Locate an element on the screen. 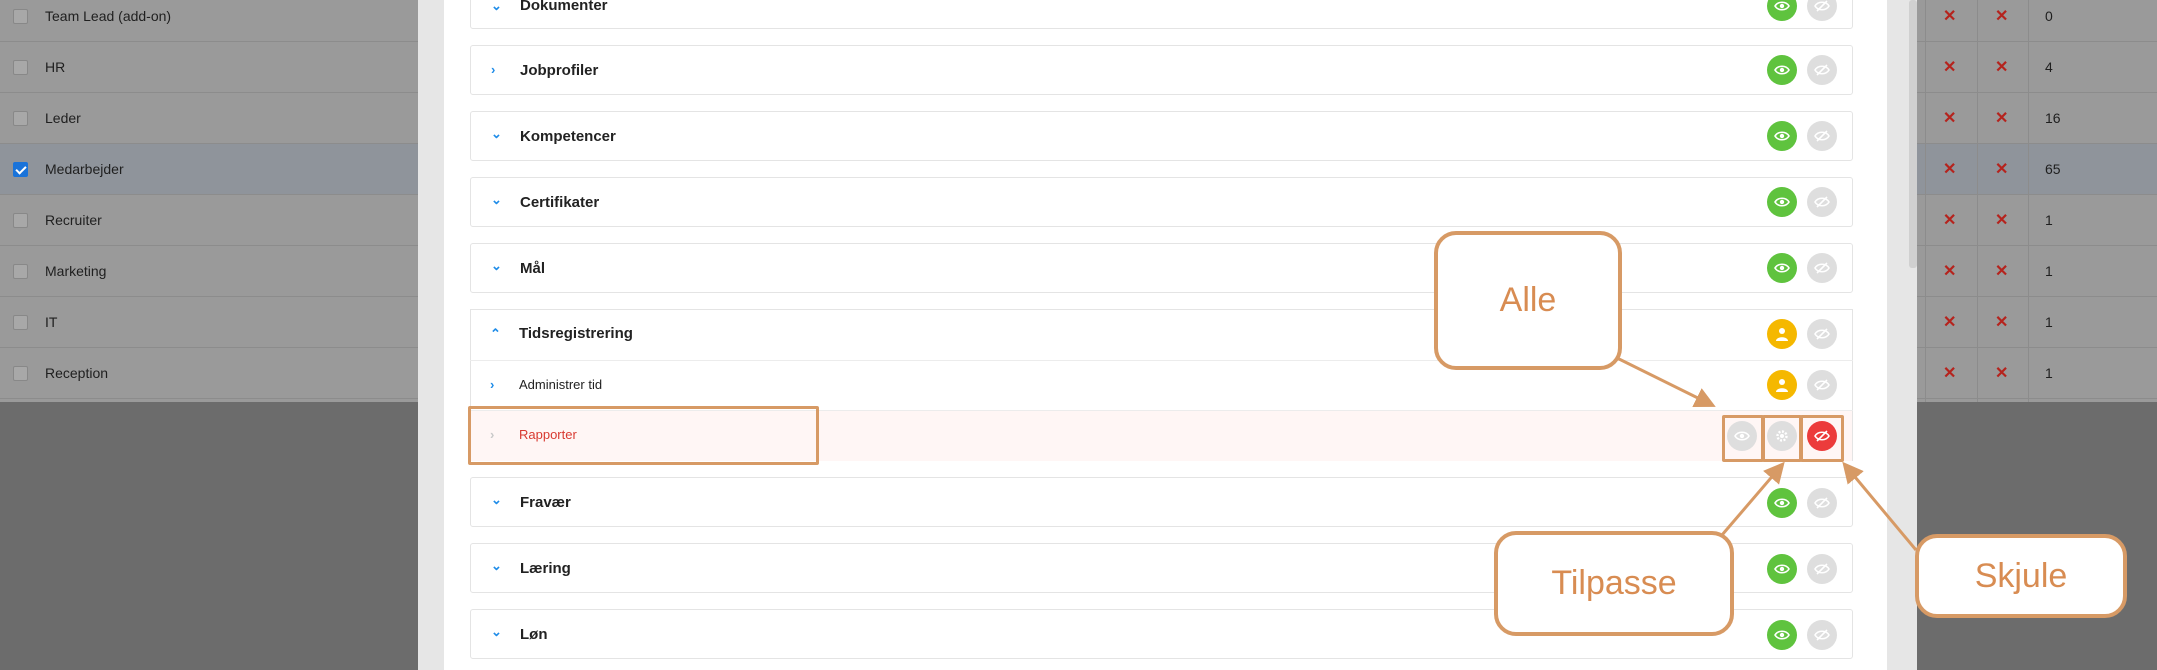  callout-alle: Alle is located at coordinates (1528, 300).